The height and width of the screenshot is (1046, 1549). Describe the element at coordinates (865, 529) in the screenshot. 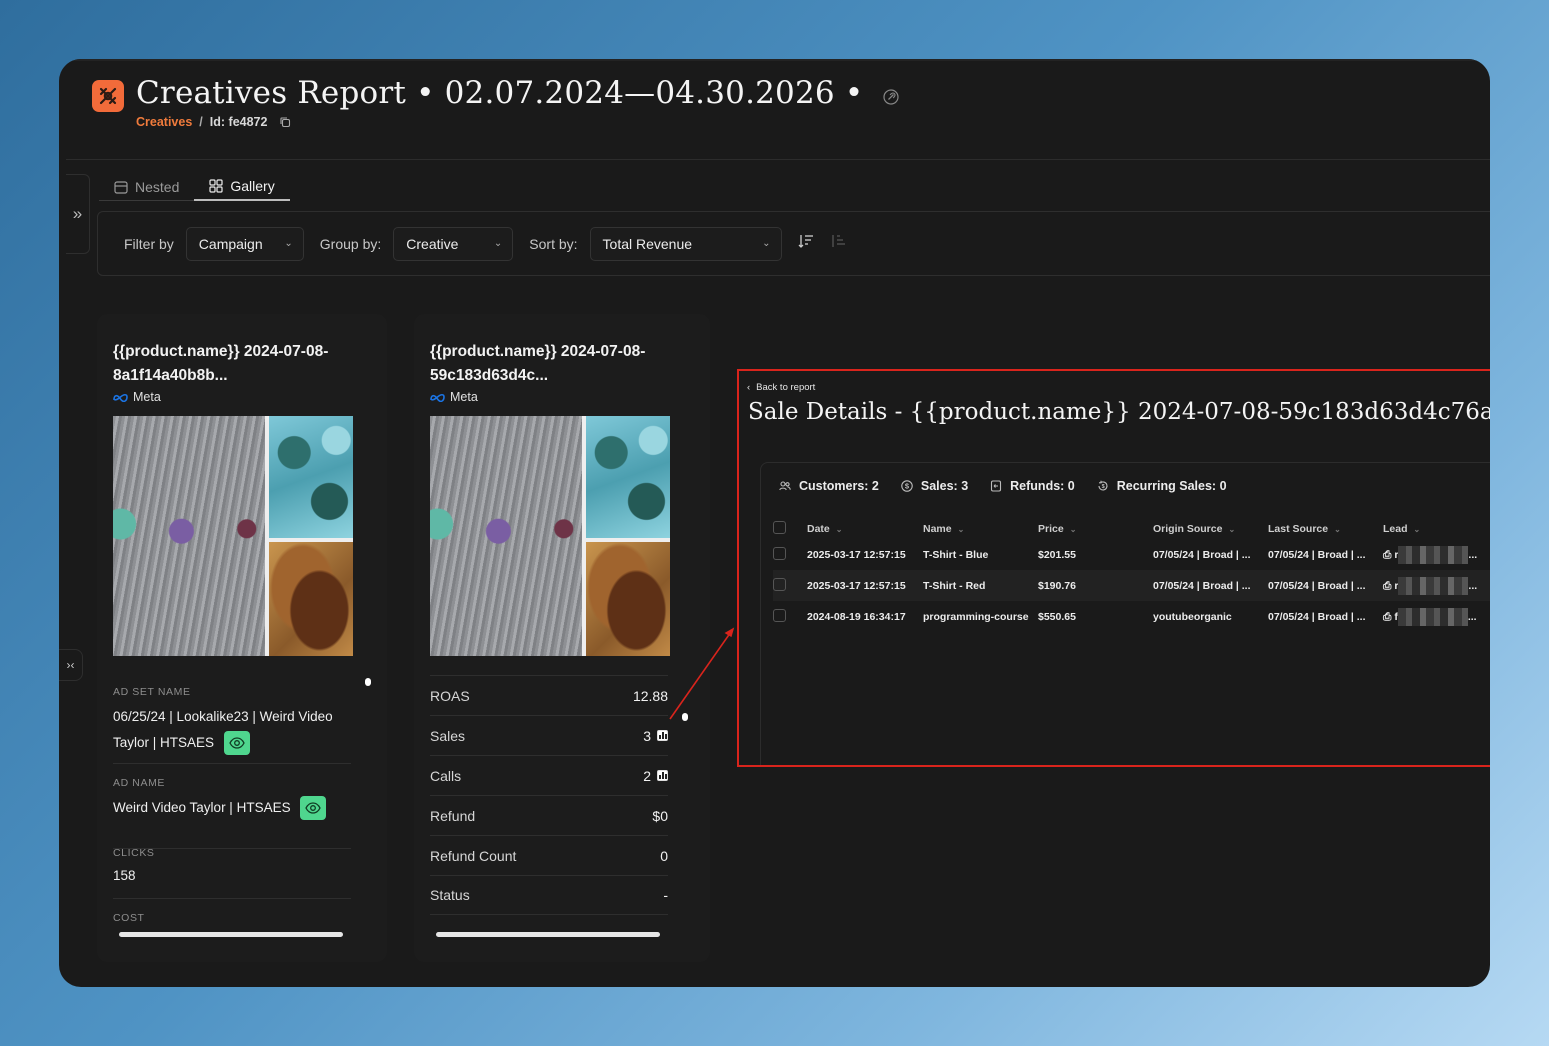

I see `col-date: Date ⌄` at that location.